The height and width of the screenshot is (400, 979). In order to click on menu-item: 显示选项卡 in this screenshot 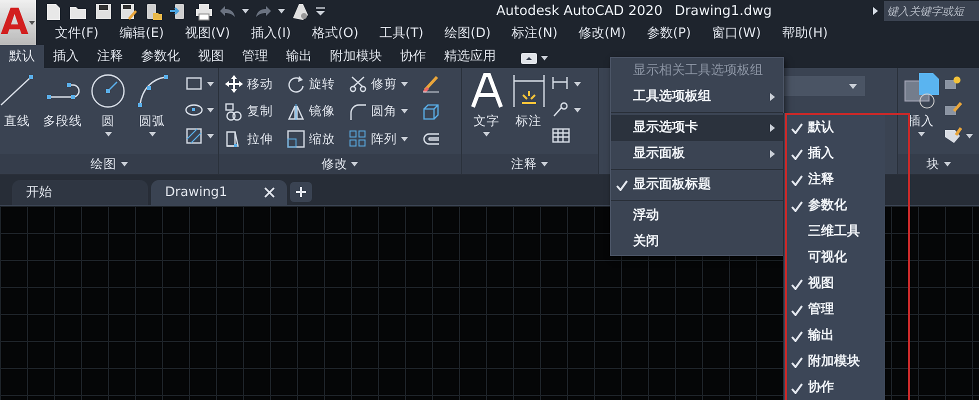, I will do `click(697, 128)`.